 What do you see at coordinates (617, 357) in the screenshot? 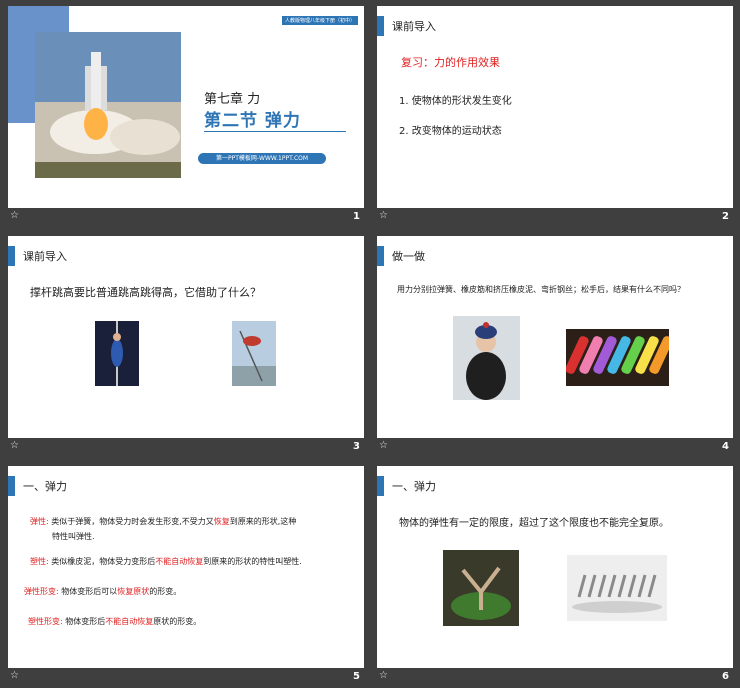
I see `rubber-bands-photo` at bounding box center [617, 357].